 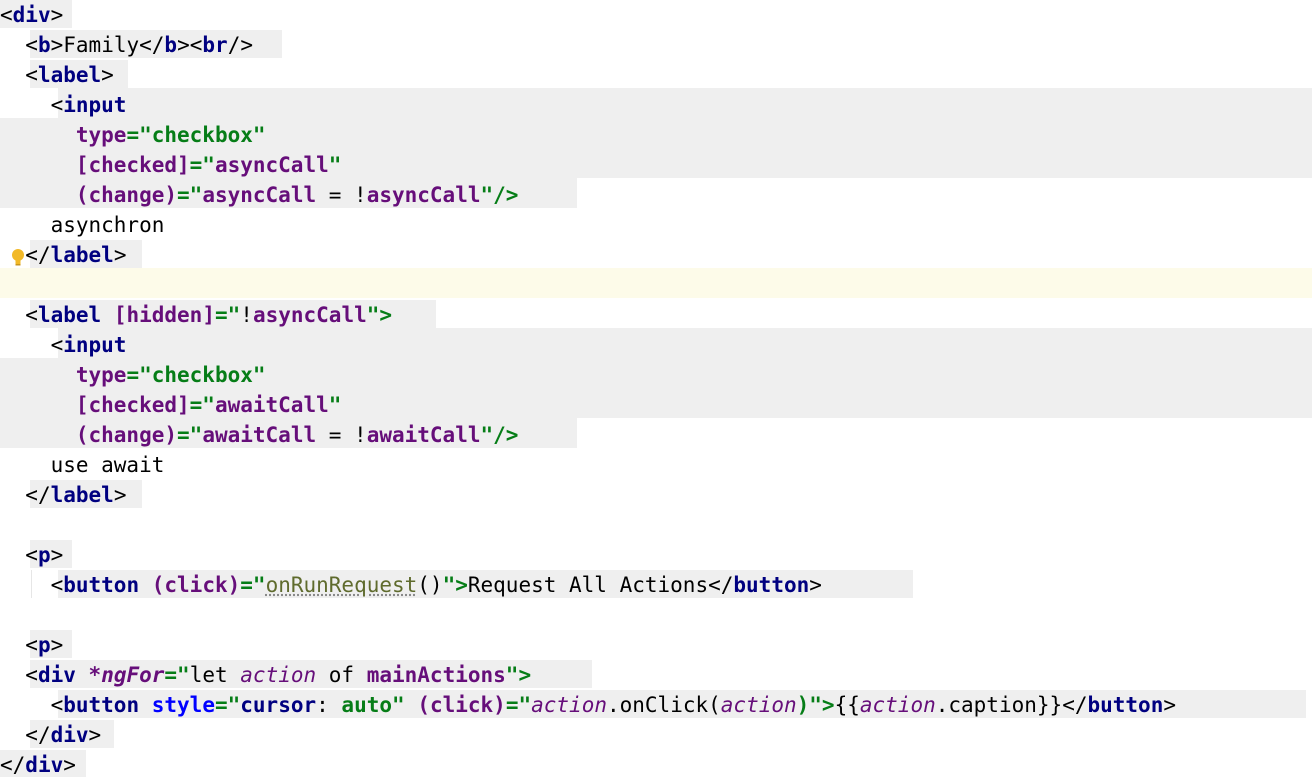 I want to click on code-line-4: <input, so click(x=63, y=105).